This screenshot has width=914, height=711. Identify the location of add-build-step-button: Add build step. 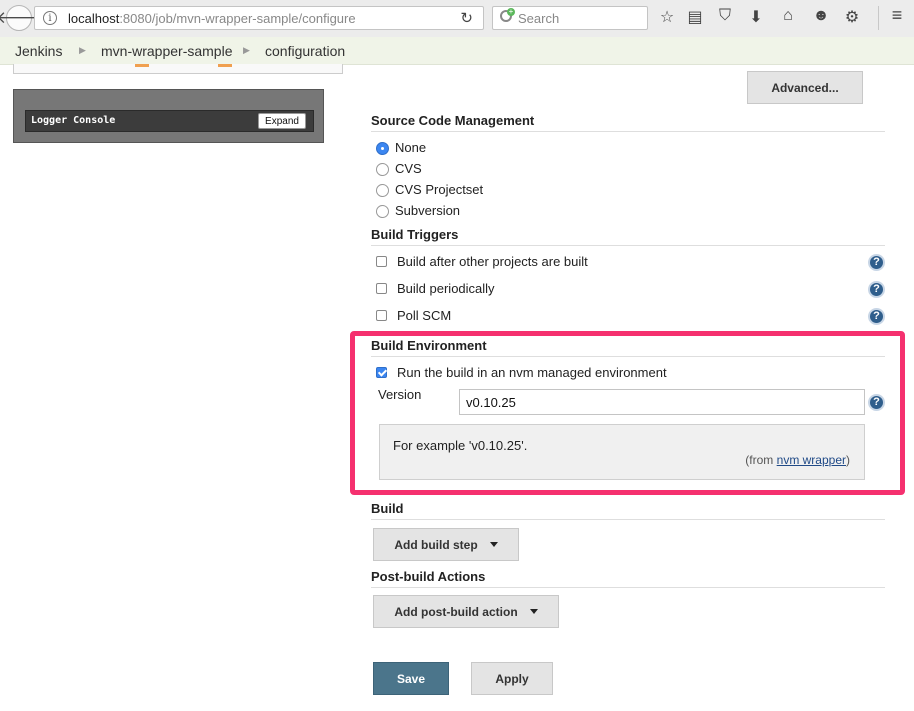
(446, 544).